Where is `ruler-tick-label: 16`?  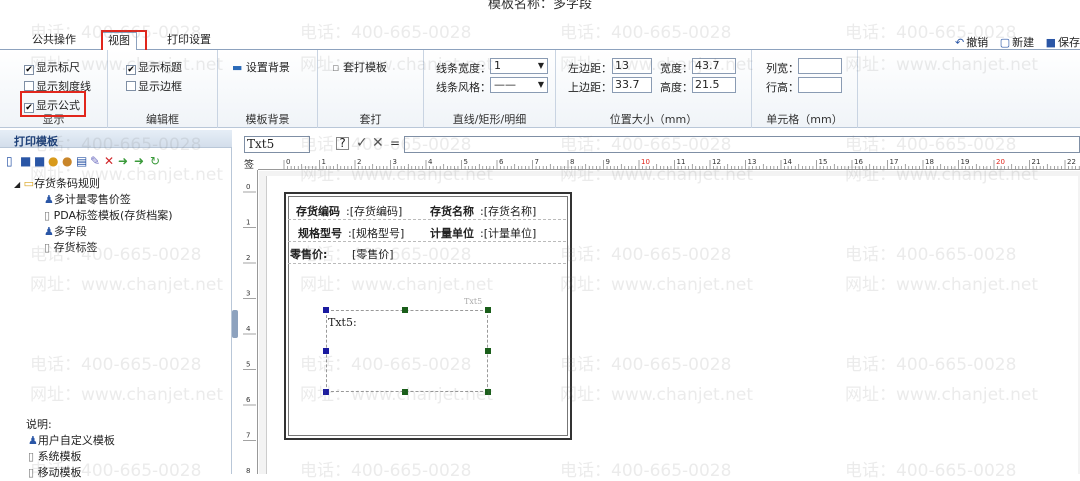
ruler-tick-label: 16 is located at coordinates (858, 162).